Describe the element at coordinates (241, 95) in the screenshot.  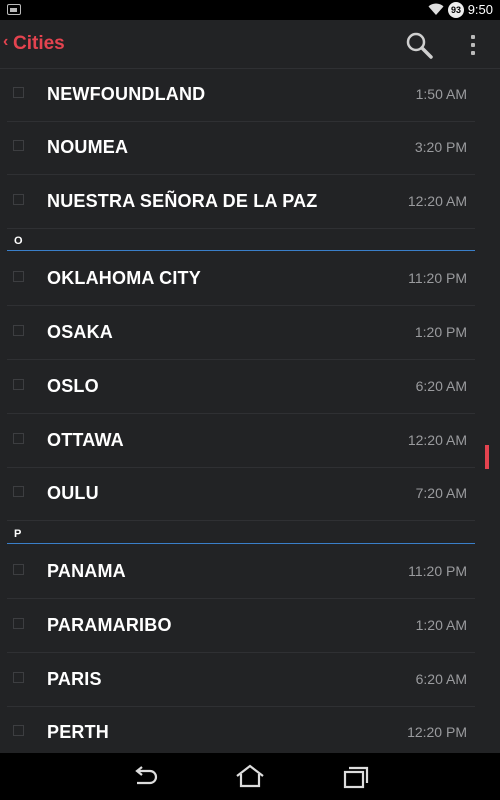
I see `list-item: NEWFOUNDLAND 1:50 AM` at that location.